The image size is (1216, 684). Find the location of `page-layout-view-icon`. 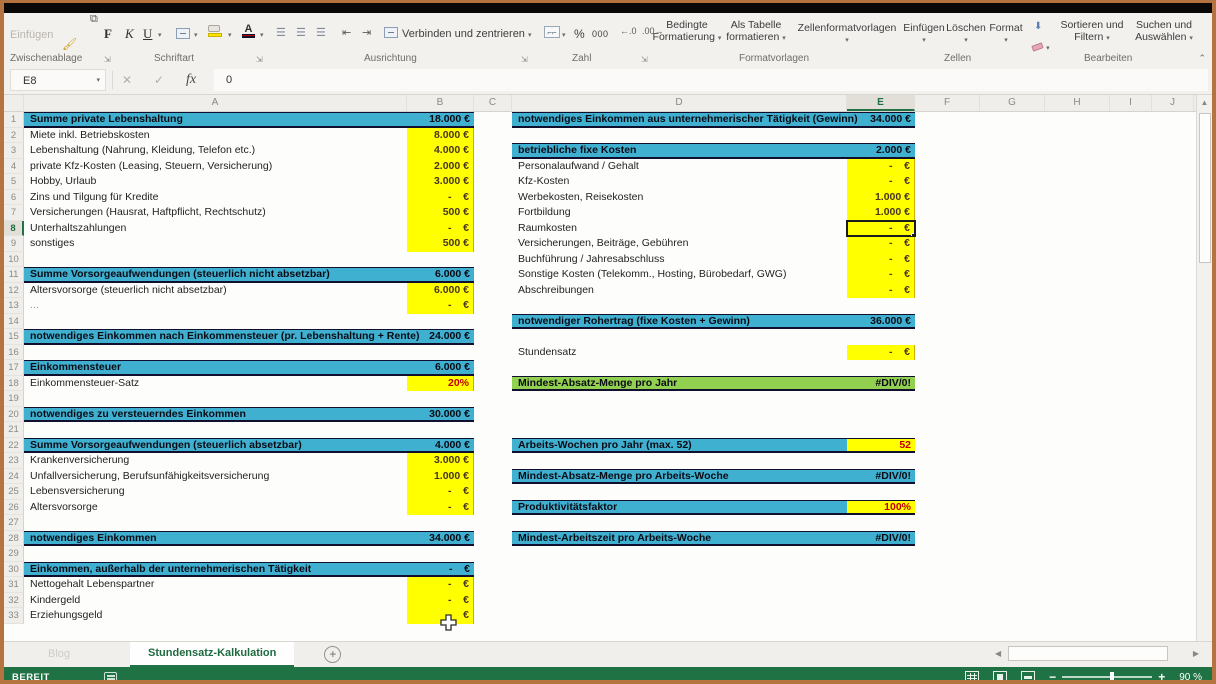

page-layout-view-icon is located at coordinates (1000, 675).